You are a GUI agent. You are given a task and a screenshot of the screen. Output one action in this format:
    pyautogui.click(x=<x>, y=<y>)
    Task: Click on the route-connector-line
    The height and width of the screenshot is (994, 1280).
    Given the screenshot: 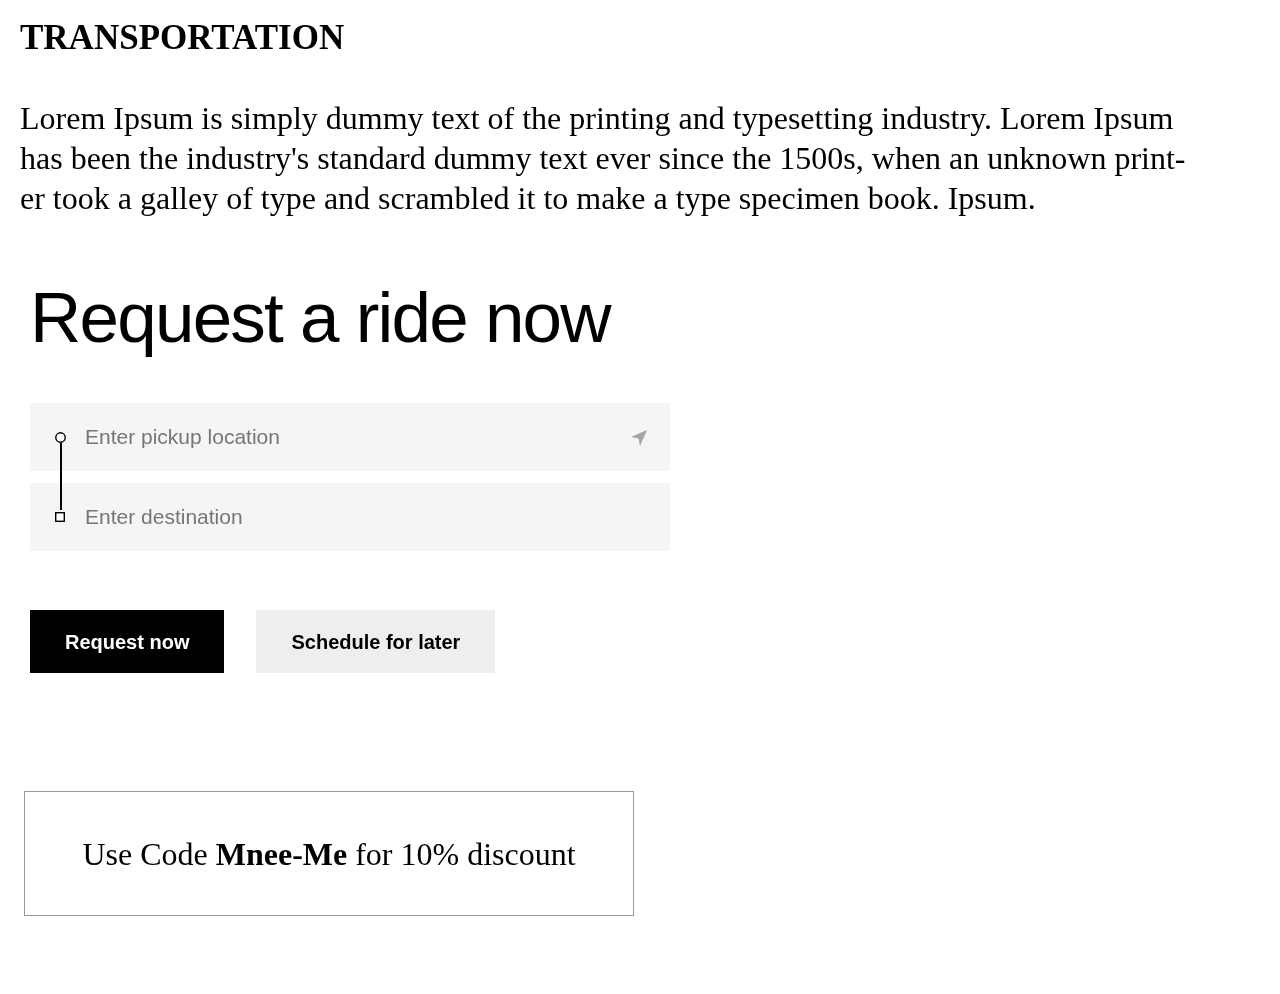 What is the action you would take?
    pyautogui.click(x=61, y=476)
    